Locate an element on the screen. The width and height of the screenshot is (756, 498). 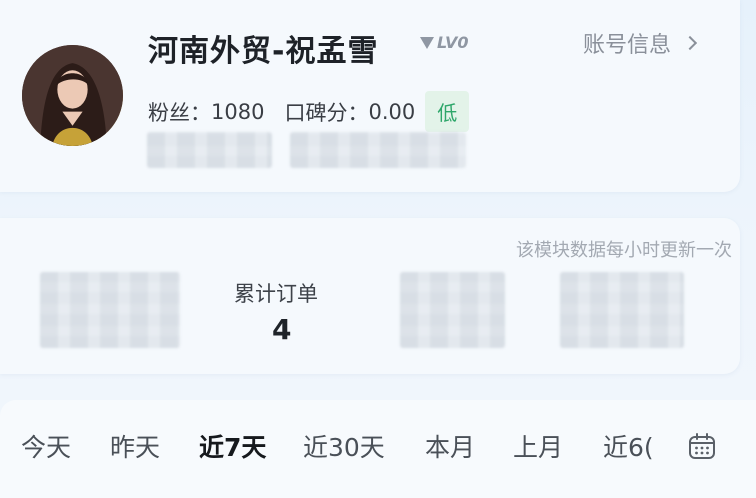
level-triangle-icon is located at coordinates (427, 42).